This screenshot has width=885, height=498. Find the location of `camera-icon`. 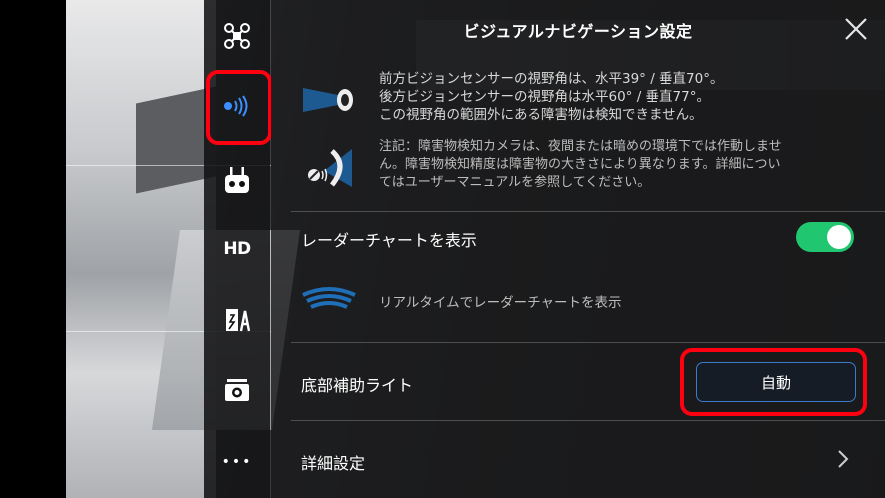

camera-icon is located at coordinates (237, 390).